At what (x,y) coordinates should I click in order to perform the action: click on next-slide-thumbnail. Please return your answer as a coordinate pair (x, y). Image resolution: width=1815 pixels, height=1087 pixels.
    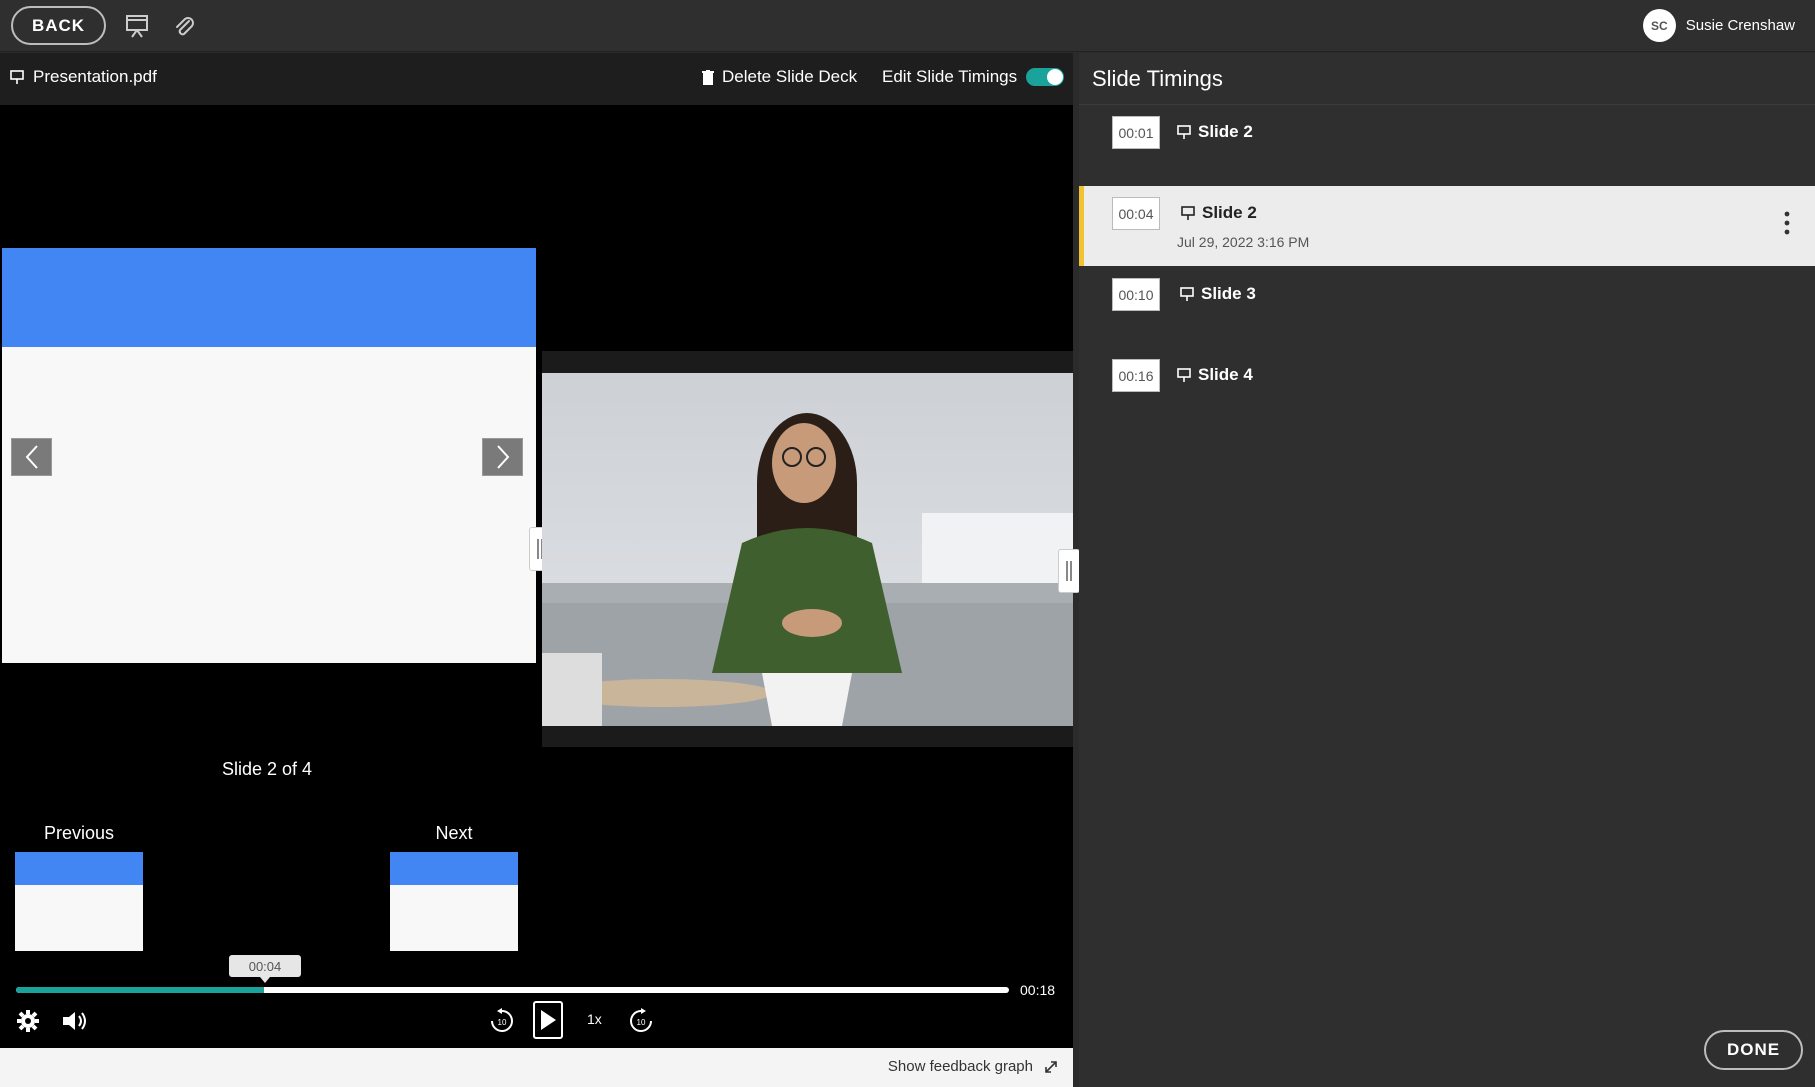
    Looking at the image, I should click on (454, 901).